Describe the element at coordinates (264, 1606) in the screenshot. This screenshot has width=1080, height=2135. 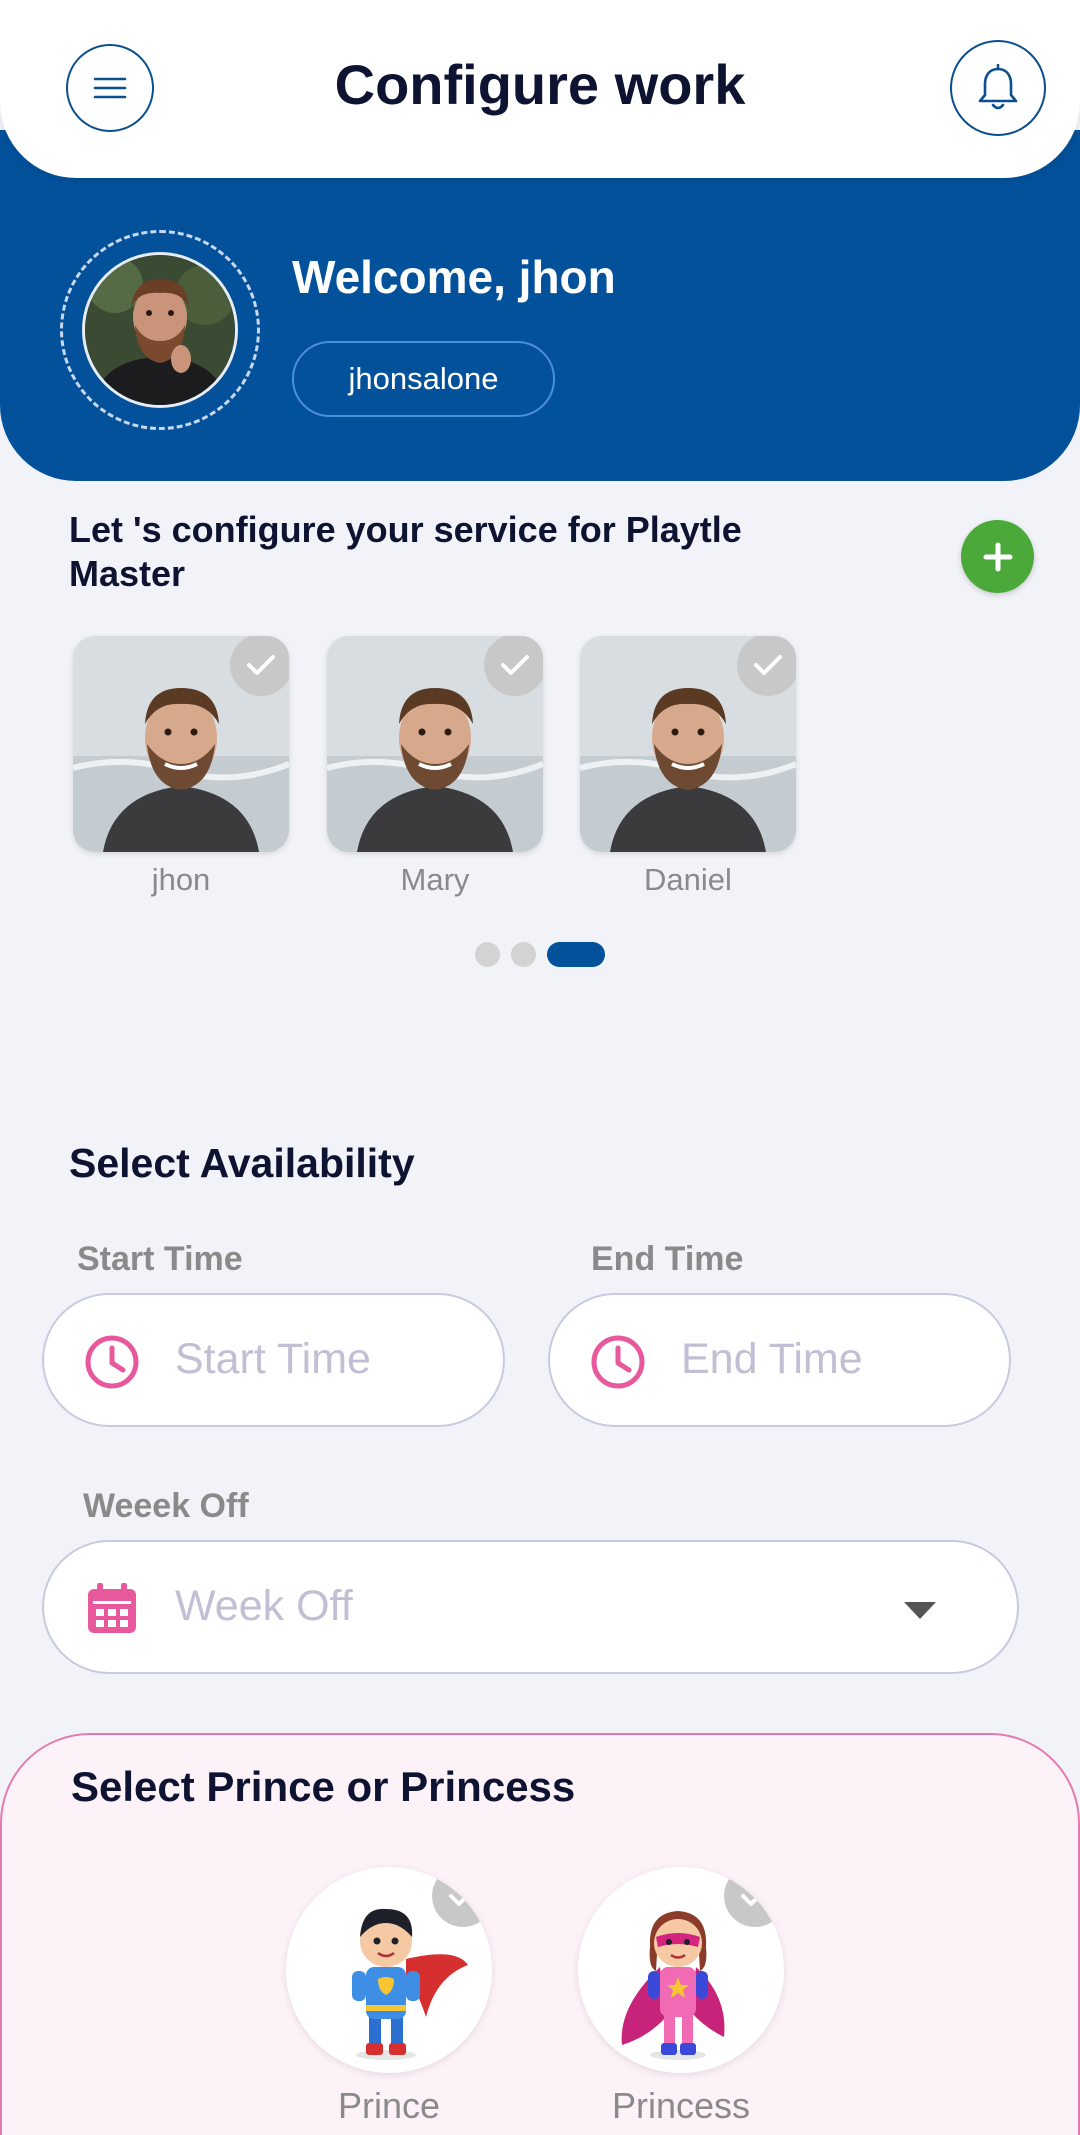
I see `week-off-placeholder: Week Off` at that location.